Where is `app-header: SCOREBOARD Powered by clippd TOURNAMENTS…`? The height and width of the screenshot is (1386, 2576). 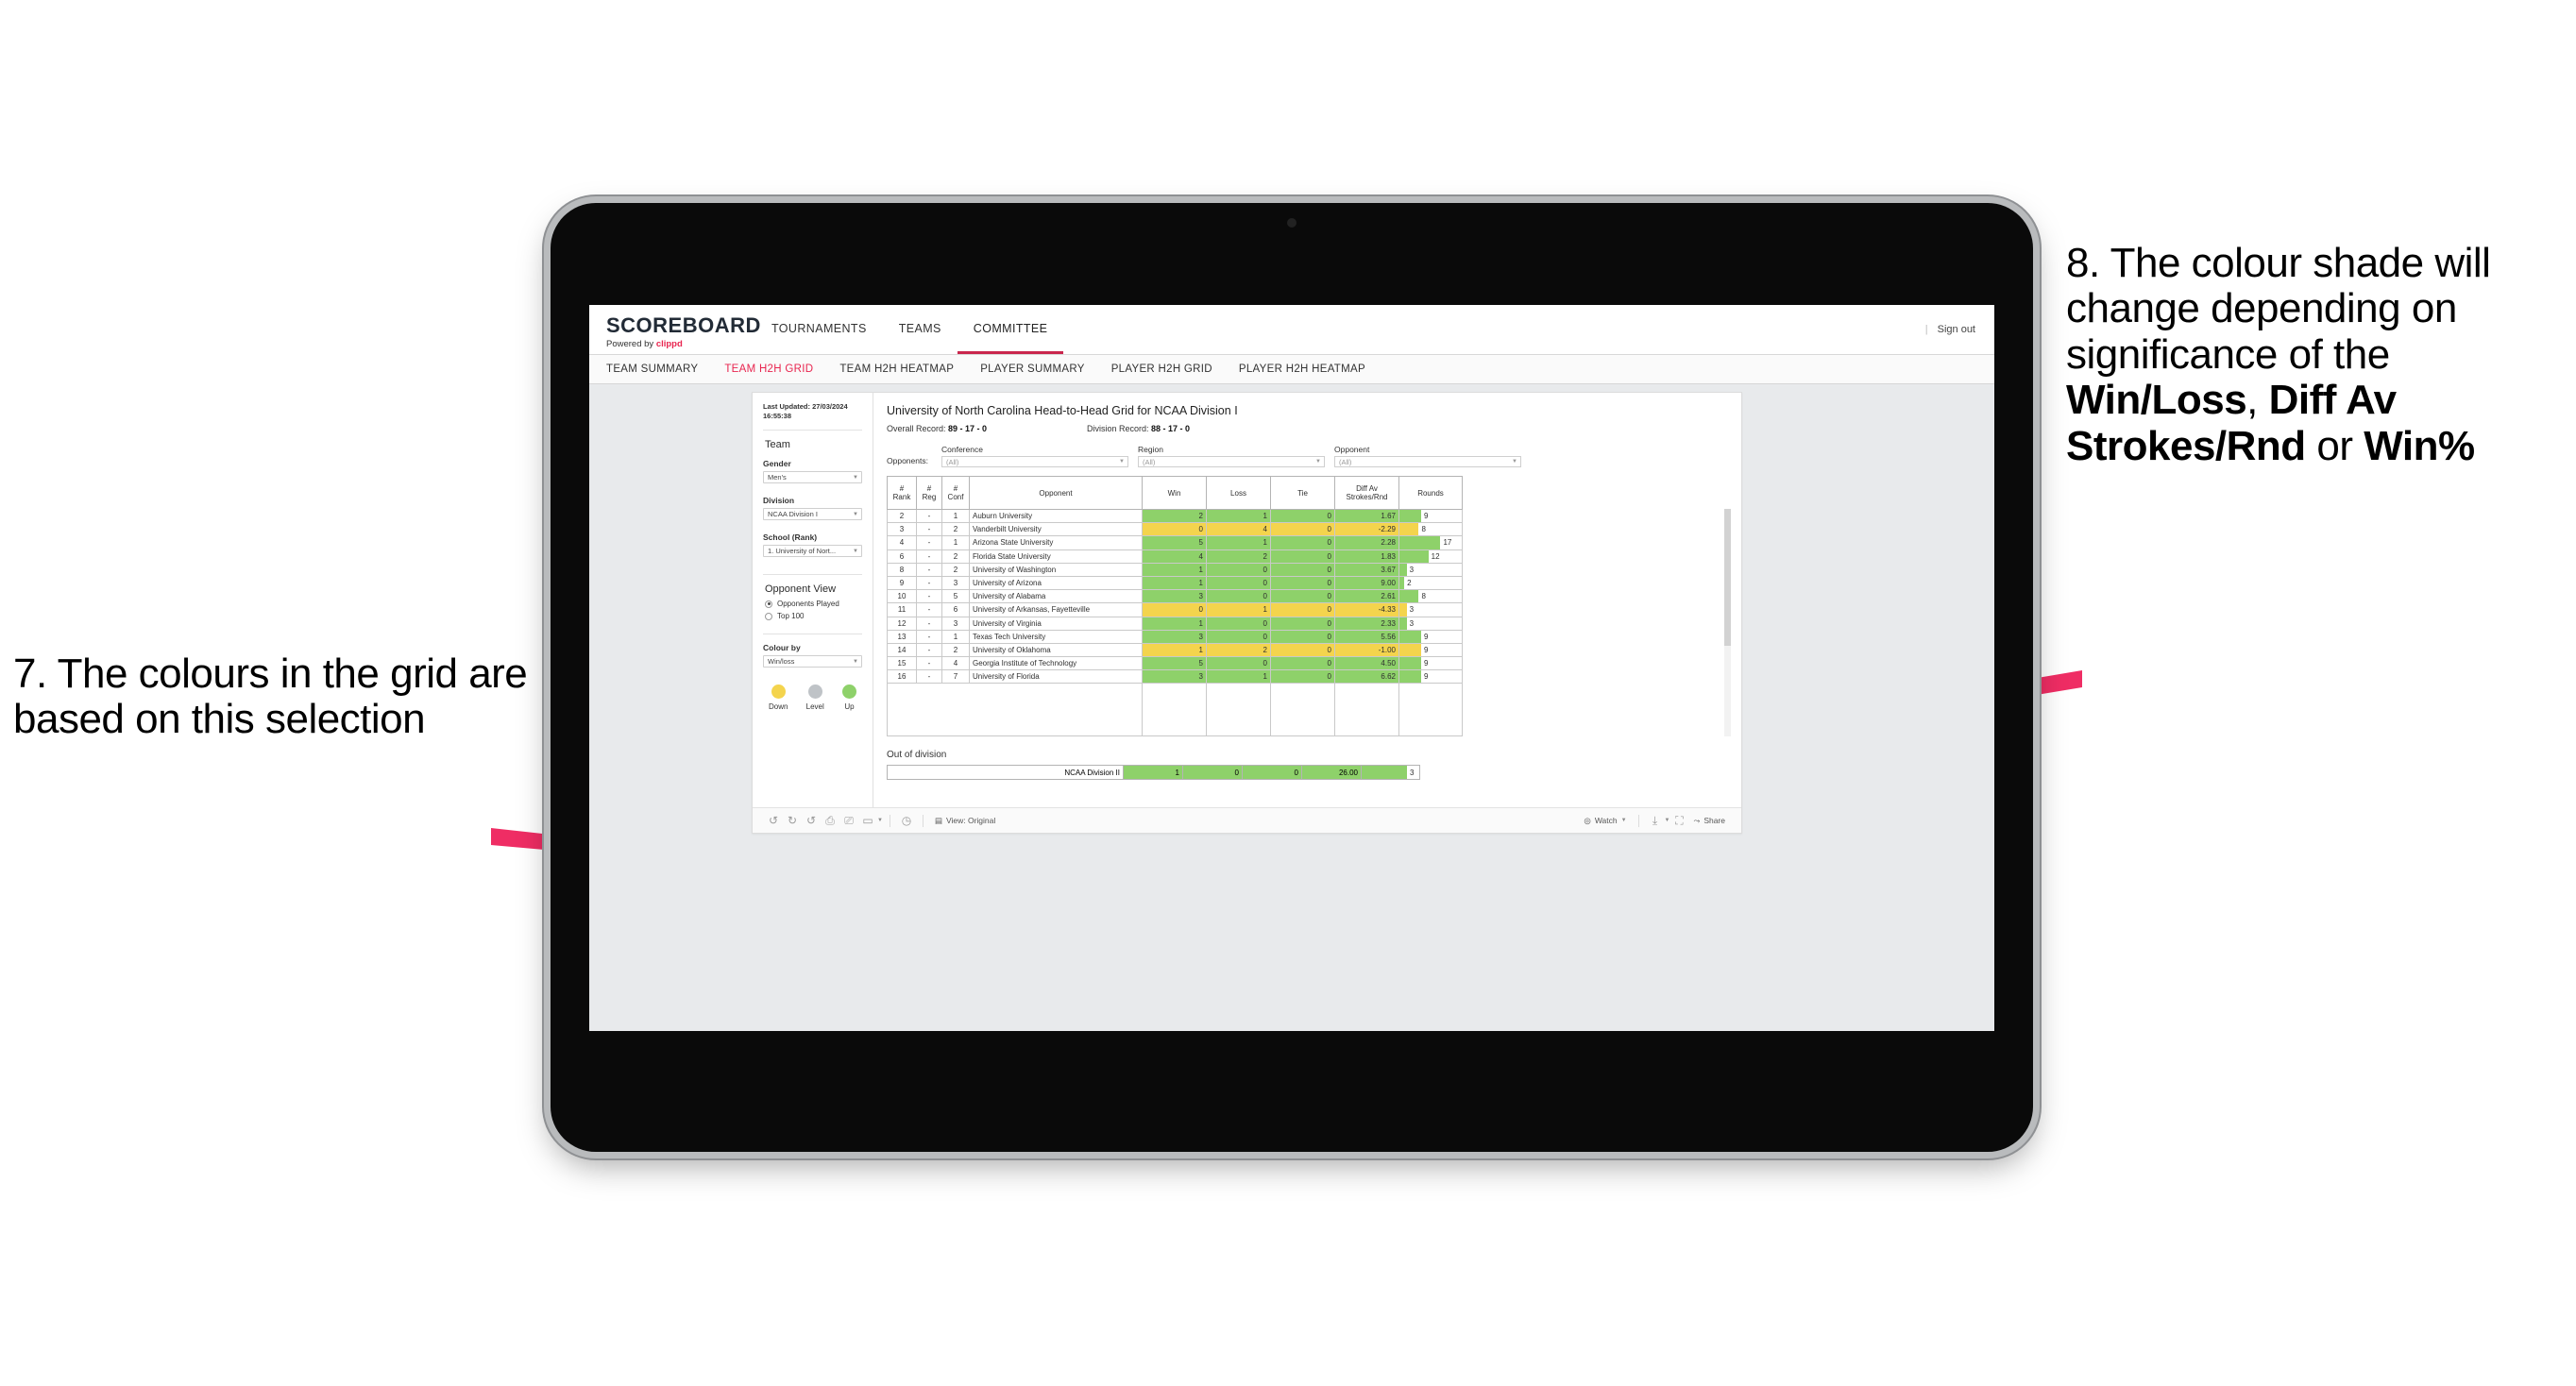
app-header: SCOREBOARD Powered by clippd TOURNAMENTS… is located at coordinates (1291, 330).